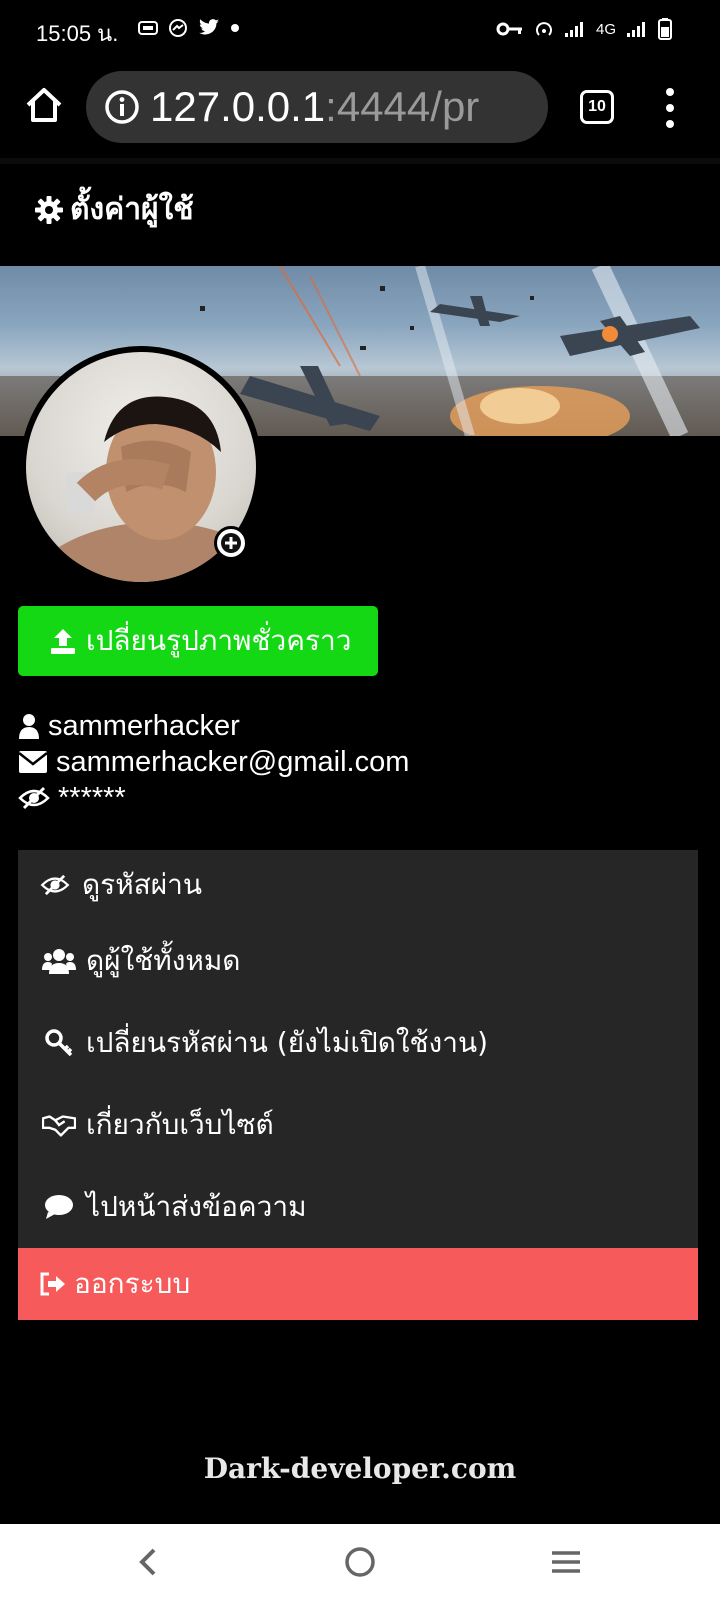 The image size is (720, 1600). What do you see at coordinates (233, 761) in the screenshot?
I see `email-text: sammerhacker@gmail.com` at bounding box center [233, 761].